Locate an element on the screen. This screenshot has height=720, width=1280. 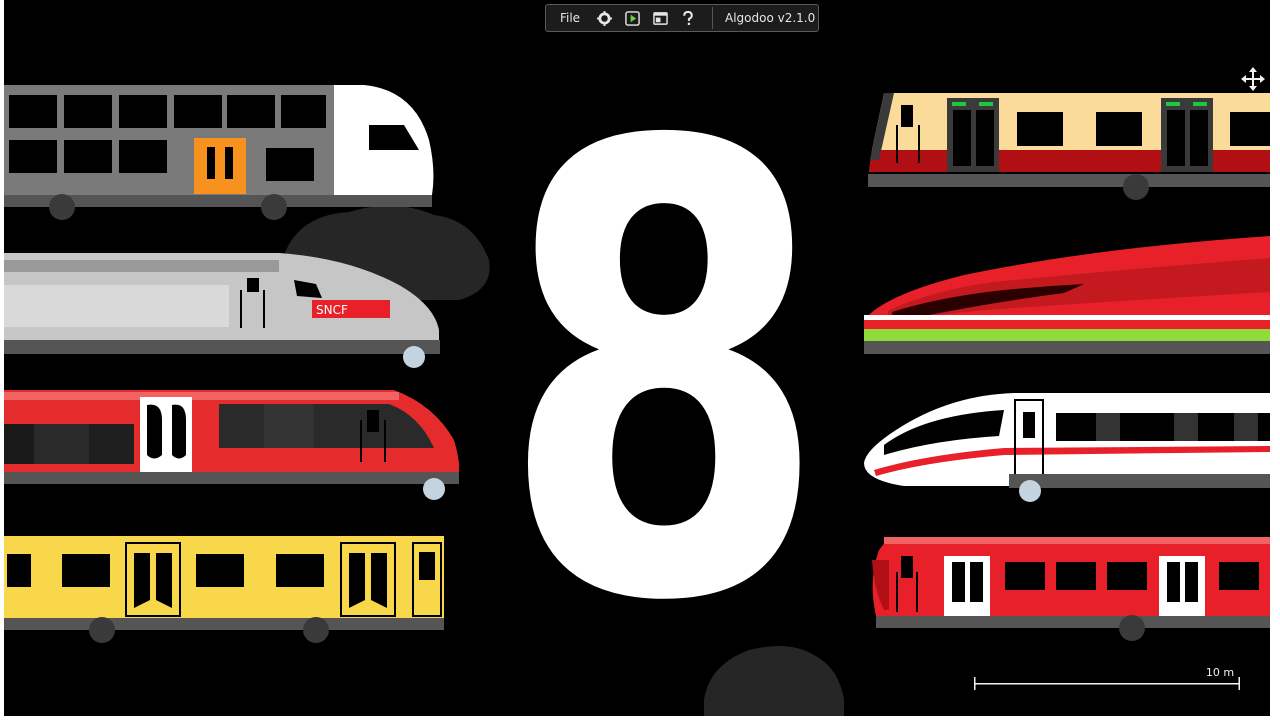
settings-button is located at coordinates (604, 18).